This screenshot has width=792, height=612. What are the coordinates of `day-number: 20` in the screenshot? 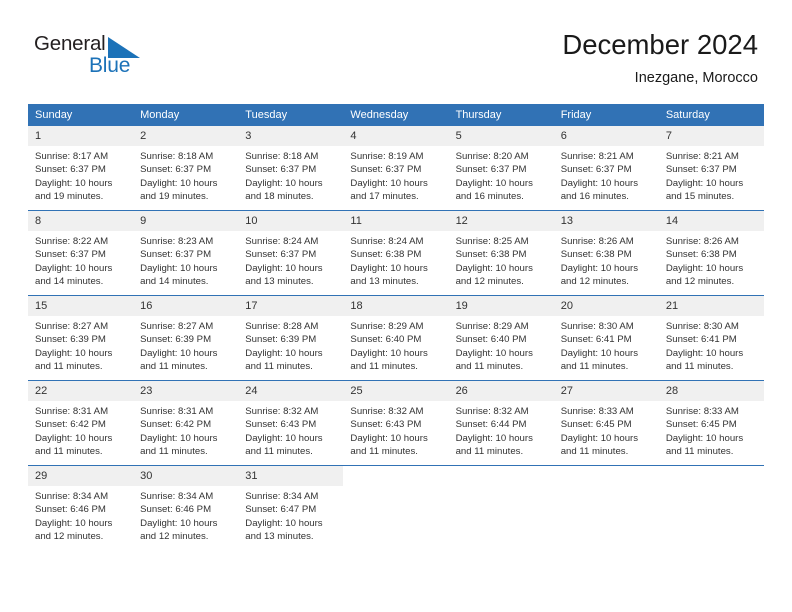 It's located at (606, 306).